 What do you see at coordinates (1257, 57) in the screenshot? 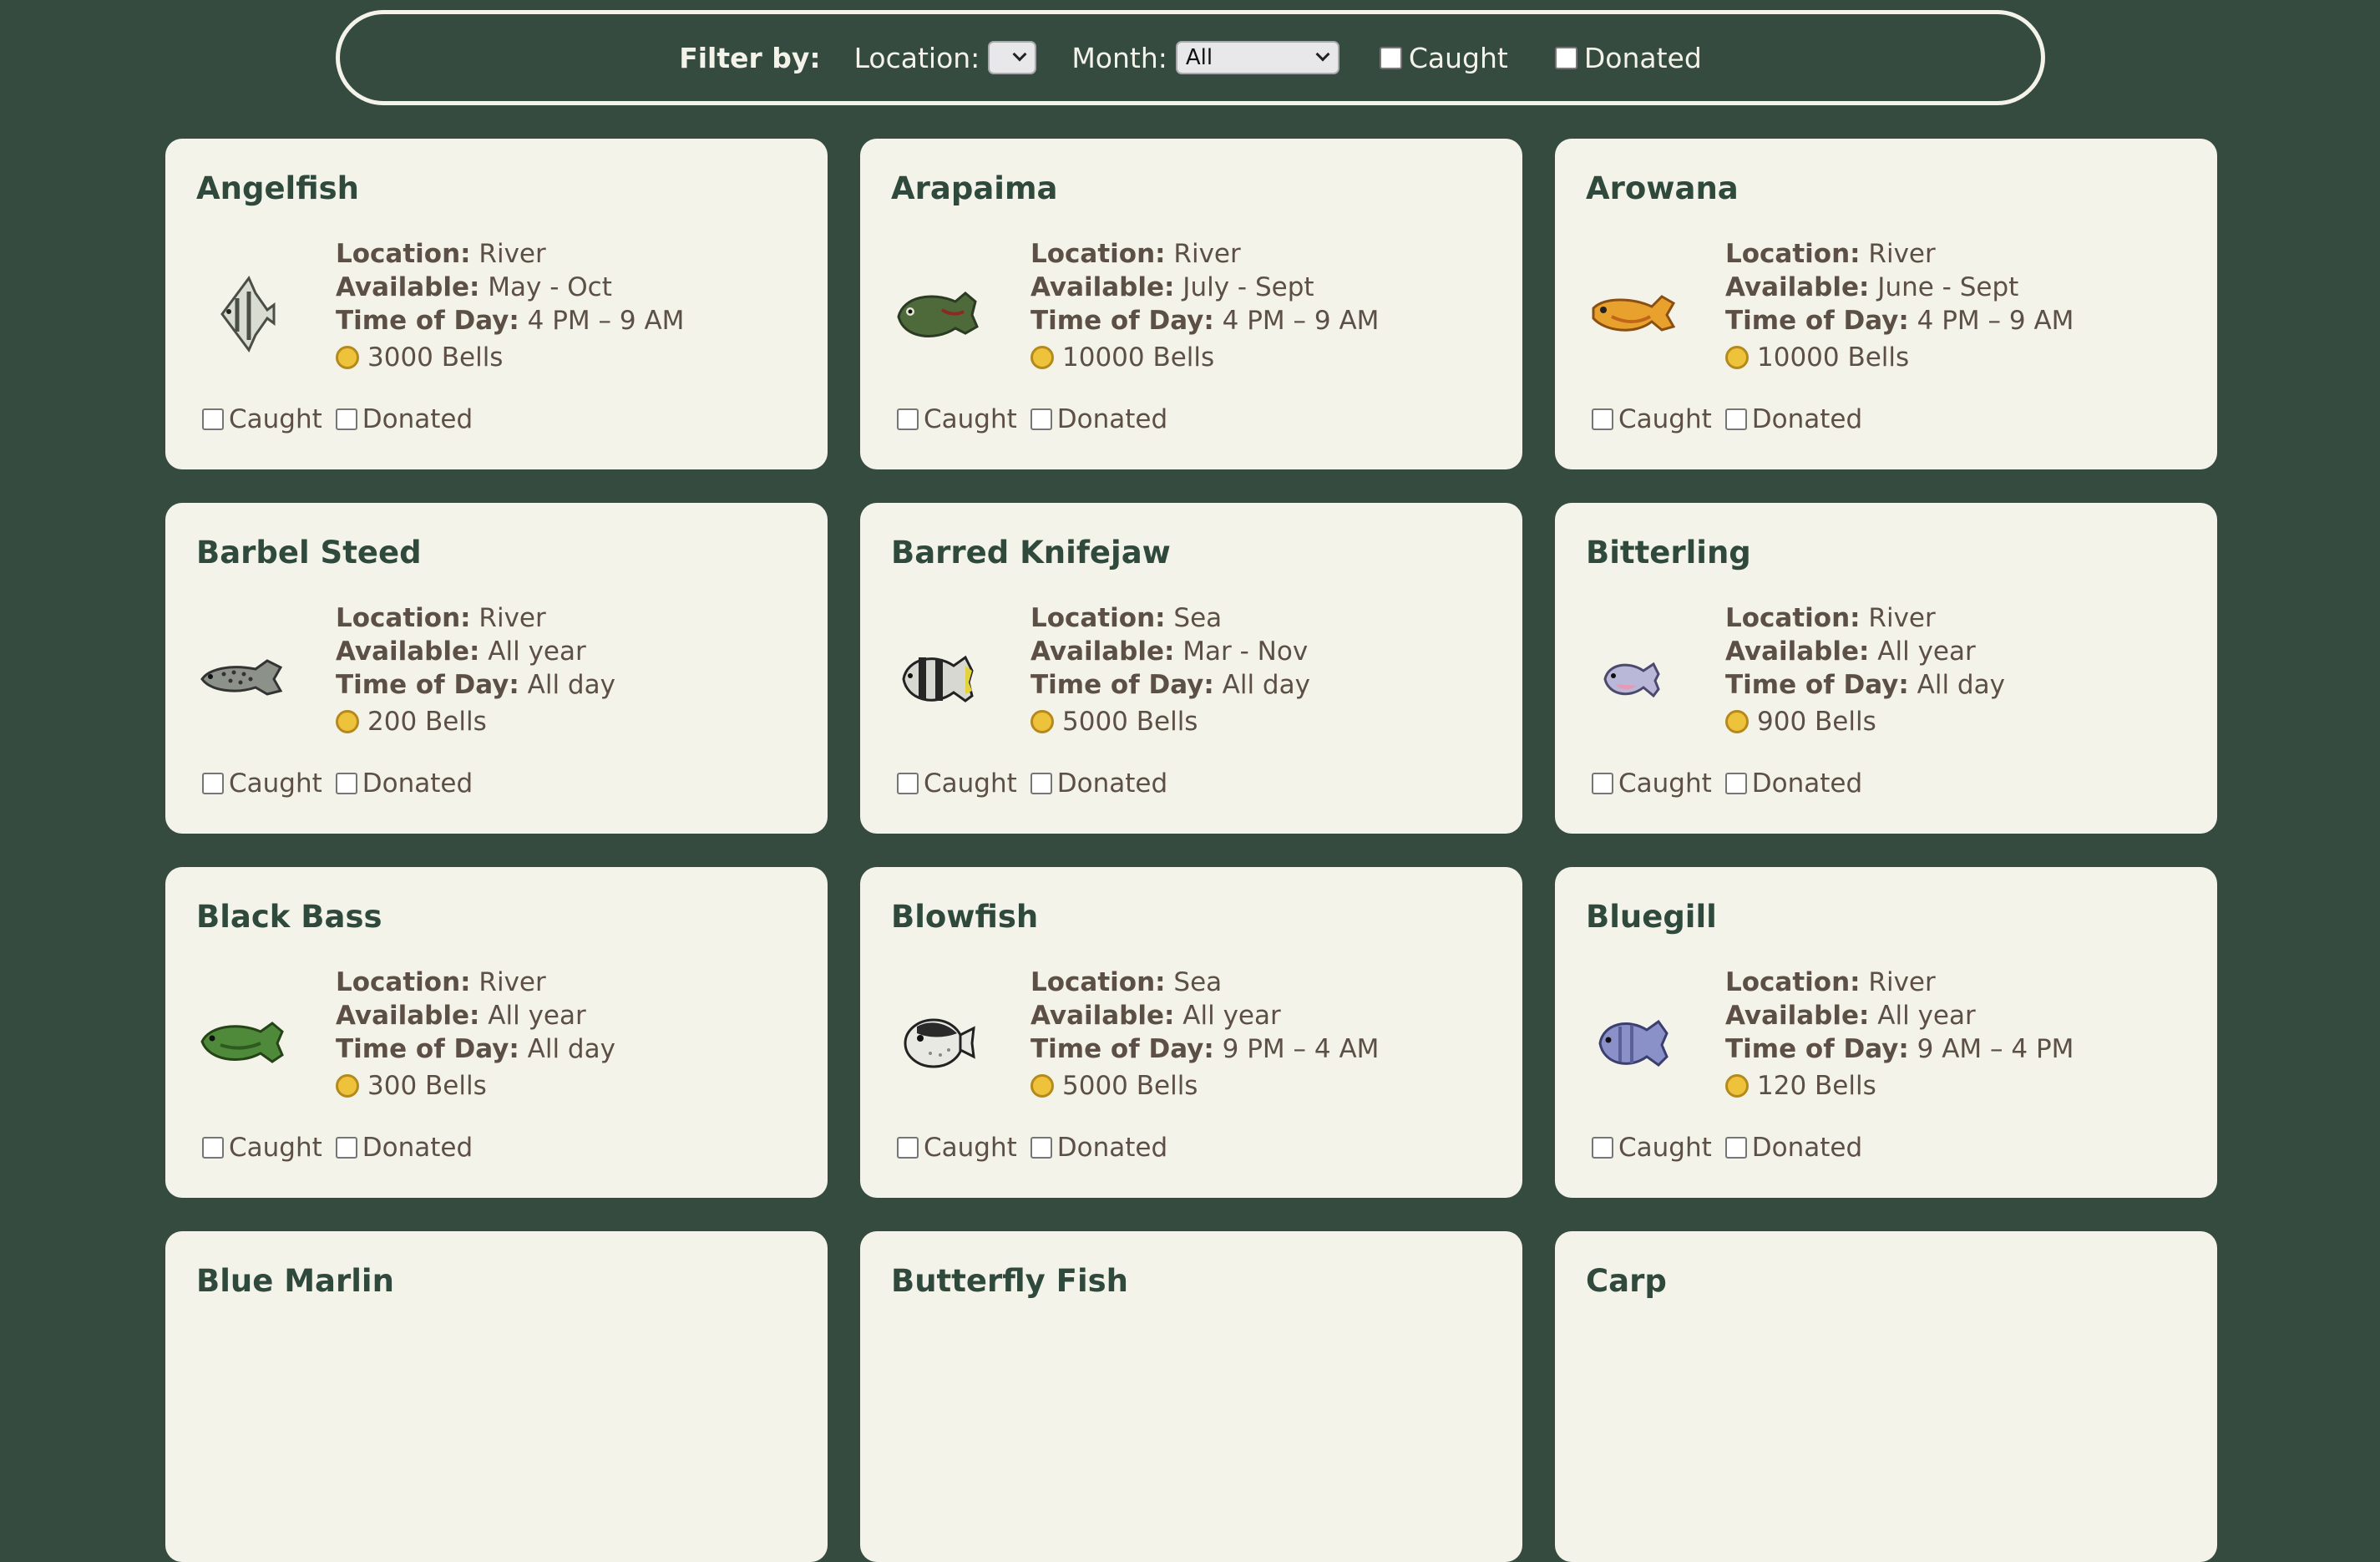
I see `month-select: All` at bounding box center [1257, 57].